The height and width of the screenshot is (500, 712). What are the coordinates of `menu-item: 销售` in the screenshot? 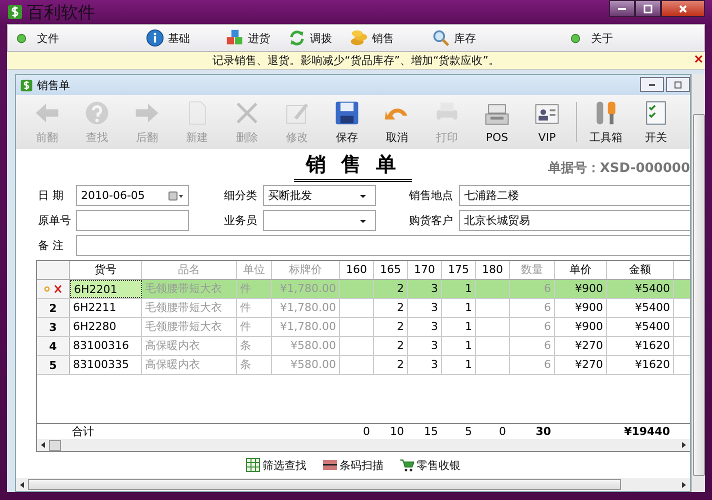 It's located at (372, 38).